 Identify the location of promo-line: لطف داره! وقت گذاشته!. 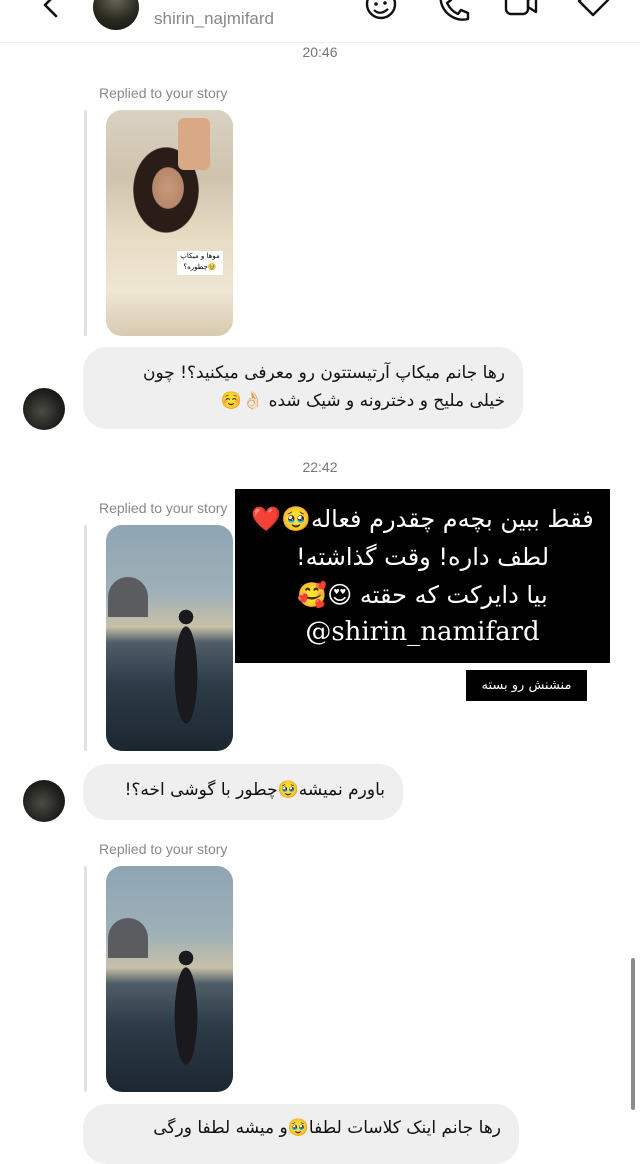
(422, 557).